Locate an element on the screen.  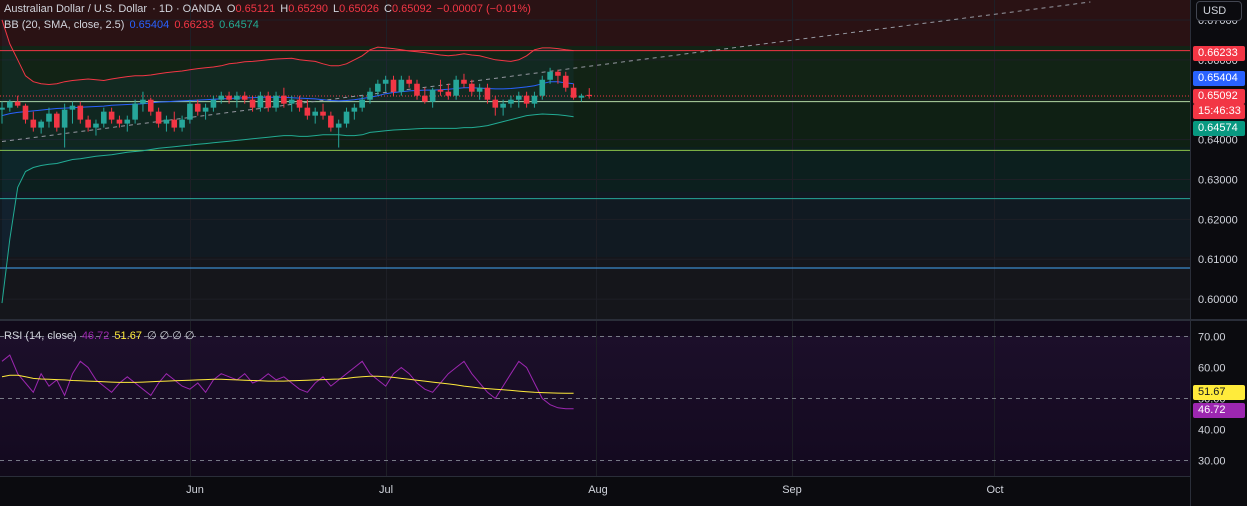
price-tick-label: 0.63000 is located at coordinates (1218, 180).